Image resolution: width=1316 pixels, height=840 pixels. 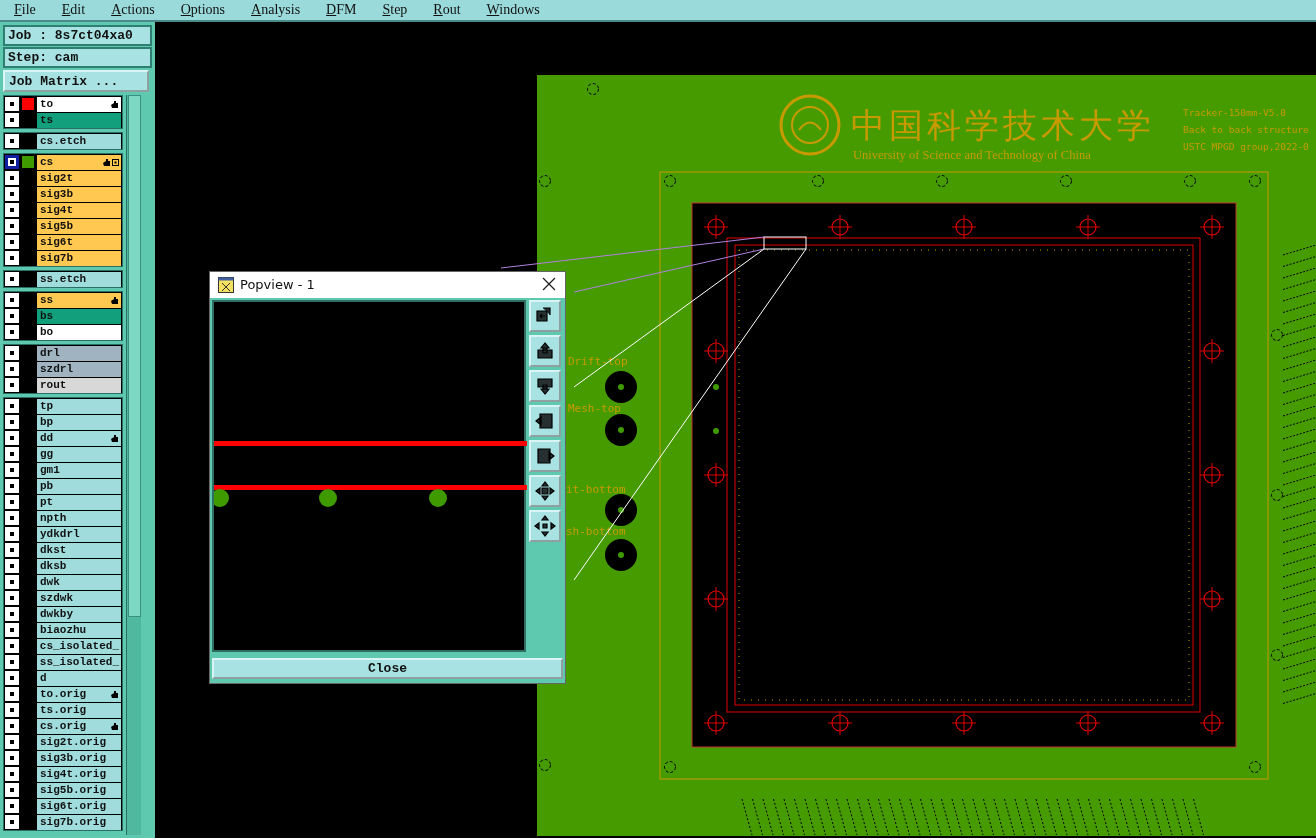 What do you see at coordinates (79, 614) in the screenshot?
I see `layer-name: dwkby` at bounding box center [79, 614].